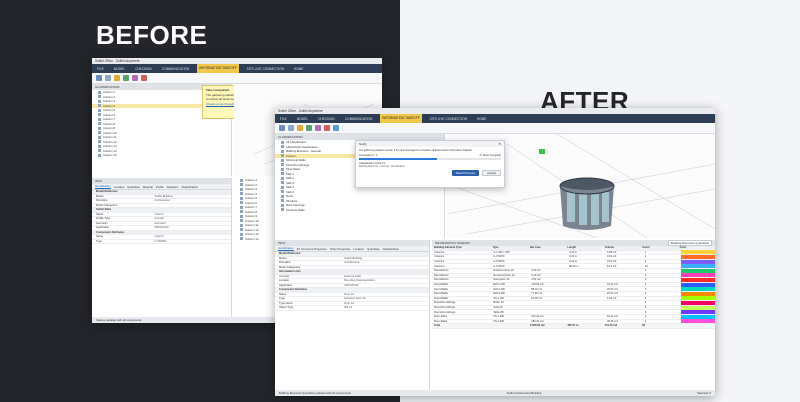 Image resolution: width=800 pixels, height=402 pixels. Describe the element at coordinates (109, 105) in the screenshot. I see `tree-item-label: Column 4` at that location.